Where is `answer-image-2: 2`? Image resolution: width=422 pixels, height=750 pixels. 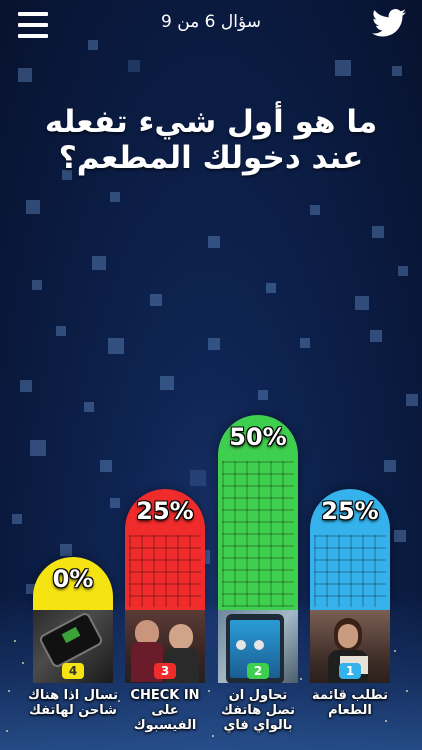 answer-image-2: 2 is located at coordinates (258, 645).